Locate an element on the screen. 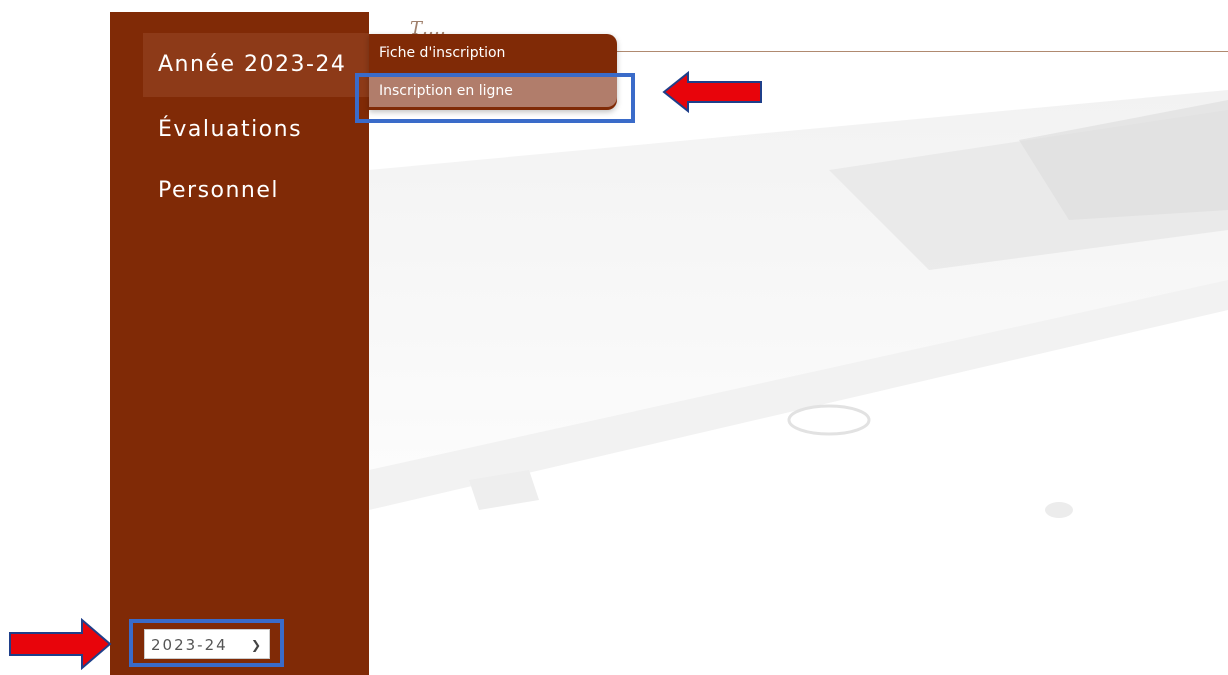  annee-dropdown-menu: Fiche d'inscription Inscription en ligne is located at coordinates (493, 72).